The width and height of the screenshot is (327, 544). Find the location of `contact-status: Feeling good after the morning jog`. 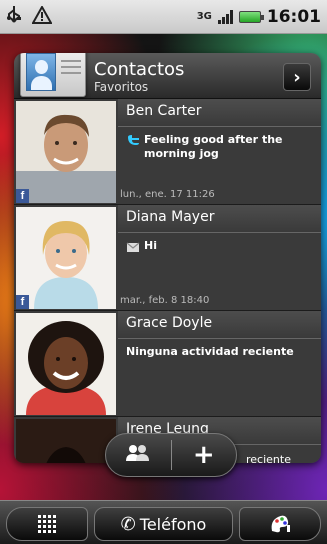

contact-status: Feeling good after the morning jog is located at coordinates (213, 146).